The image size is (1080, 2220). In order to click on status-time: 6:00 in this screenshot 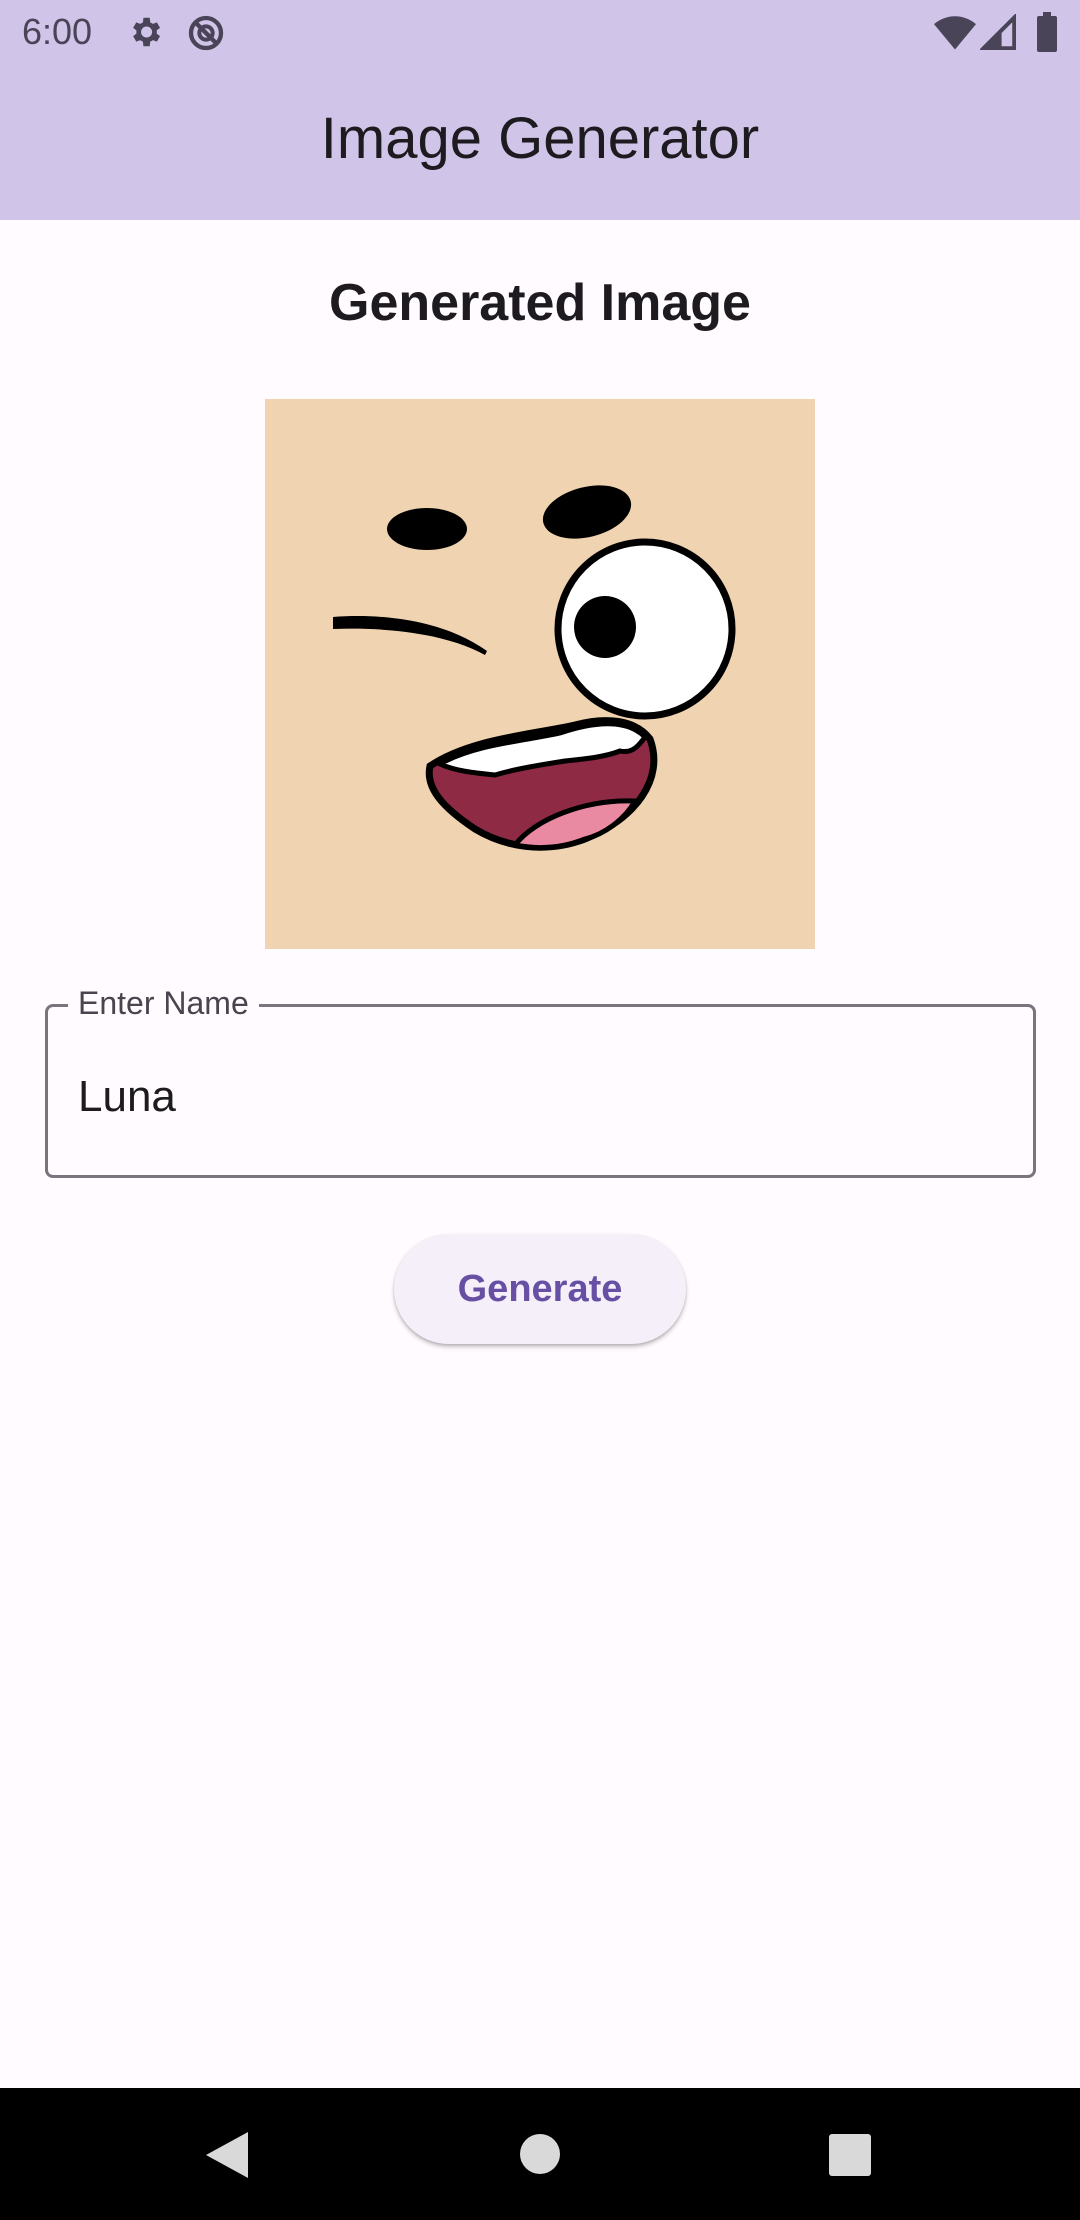, I will do `click(57, 31)`.